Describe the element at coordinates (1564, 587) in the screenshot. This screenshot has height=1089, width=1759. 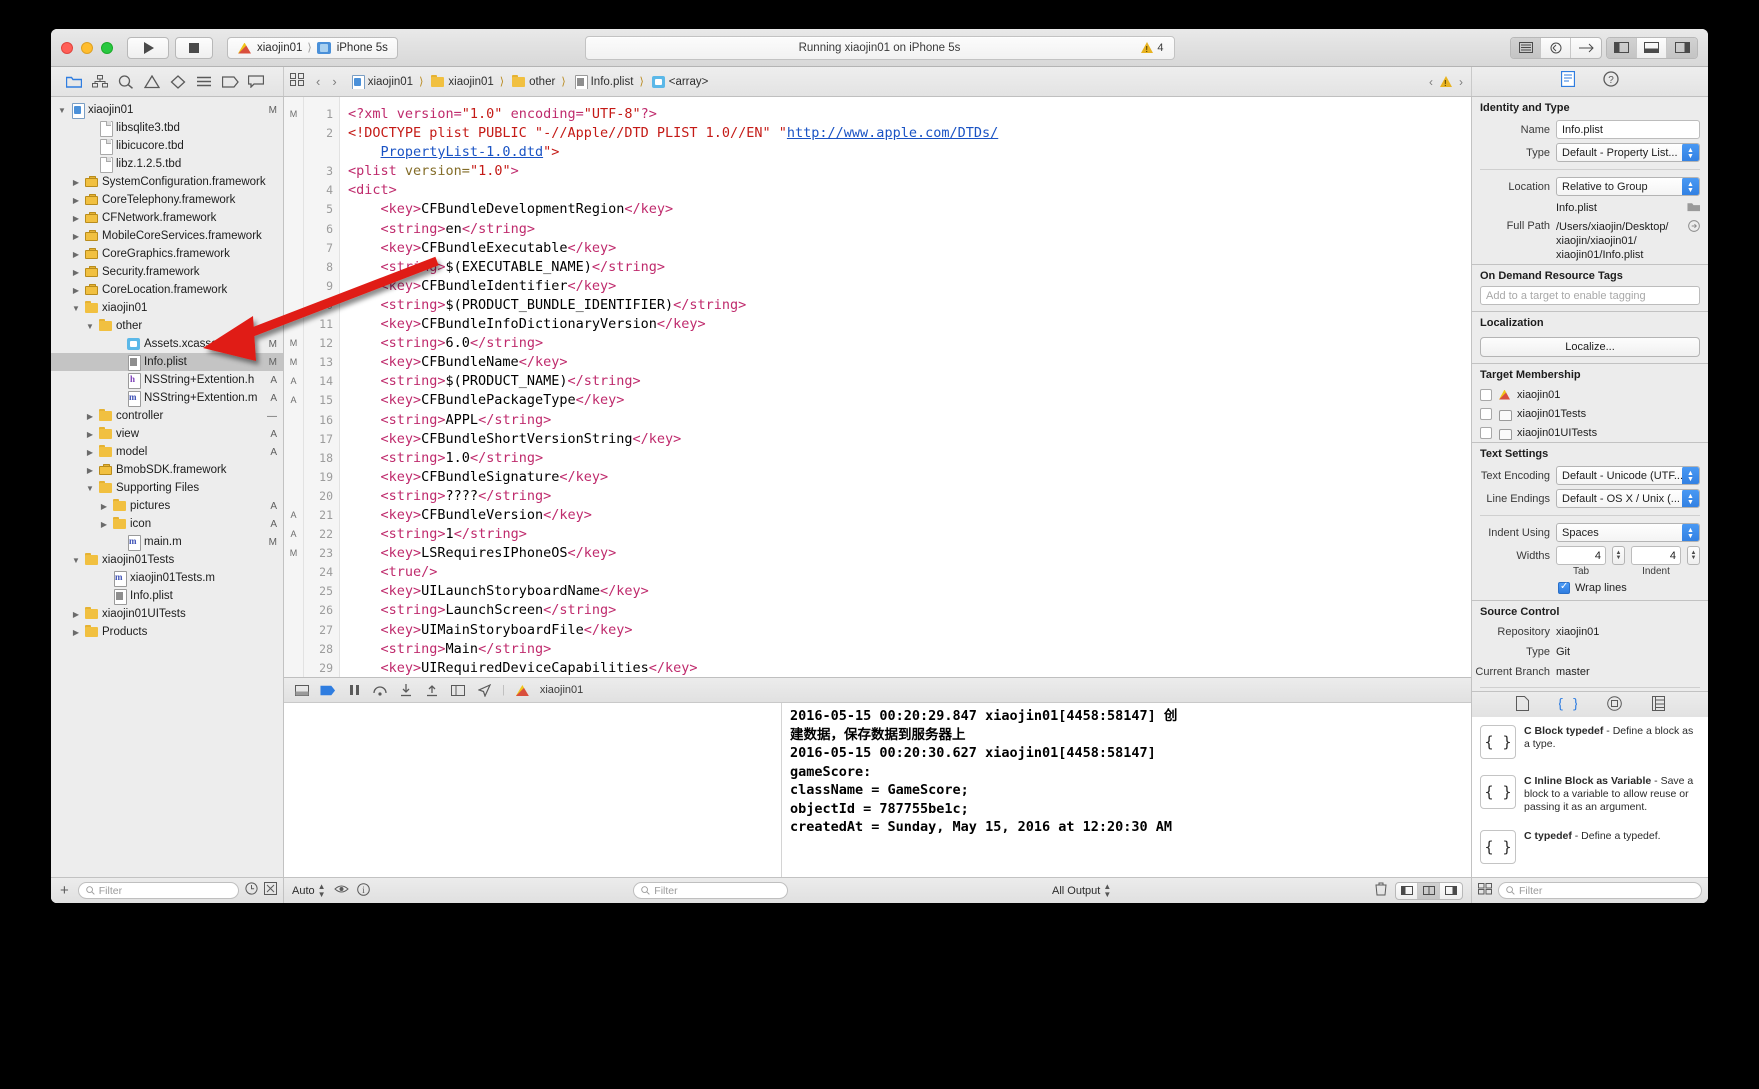
I see `wrap-lines-checkbox` at that location.